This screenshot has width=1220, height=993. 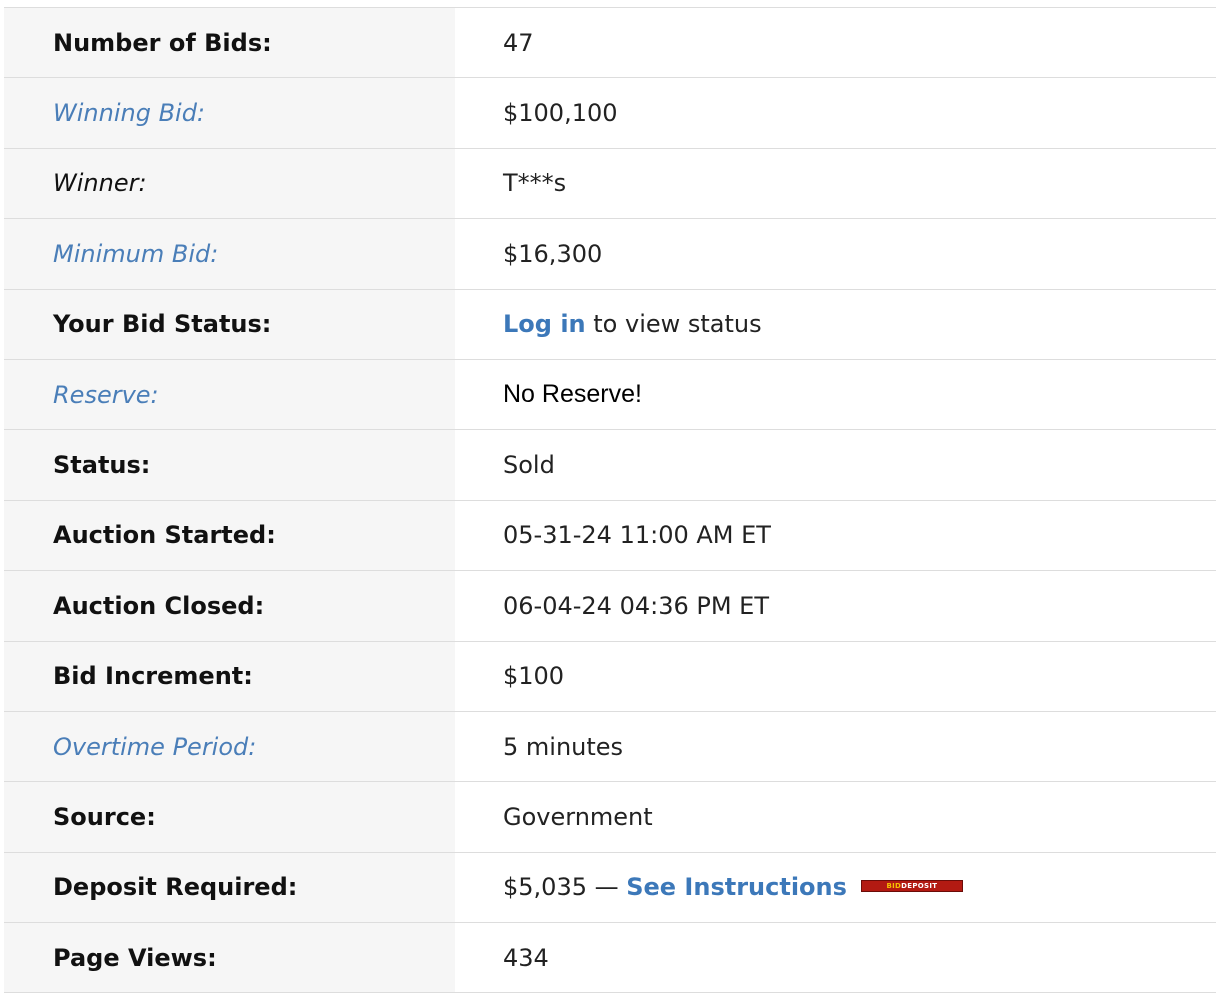 I want to click on see-instructions-link: See Instructions, so click(x=736, y=887).